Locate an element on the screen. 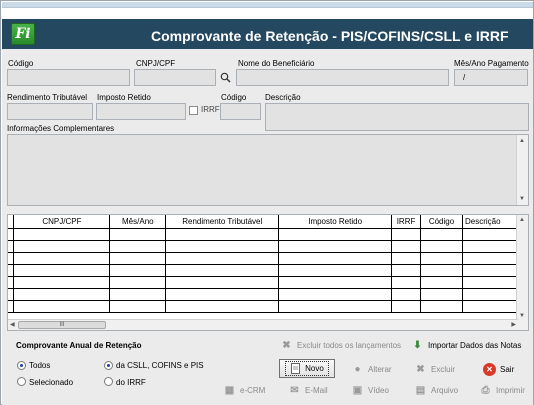 This screenshot has width=534, height=405. col-rendimento: Rendimento Tributável is located at coordinates (222, 222).